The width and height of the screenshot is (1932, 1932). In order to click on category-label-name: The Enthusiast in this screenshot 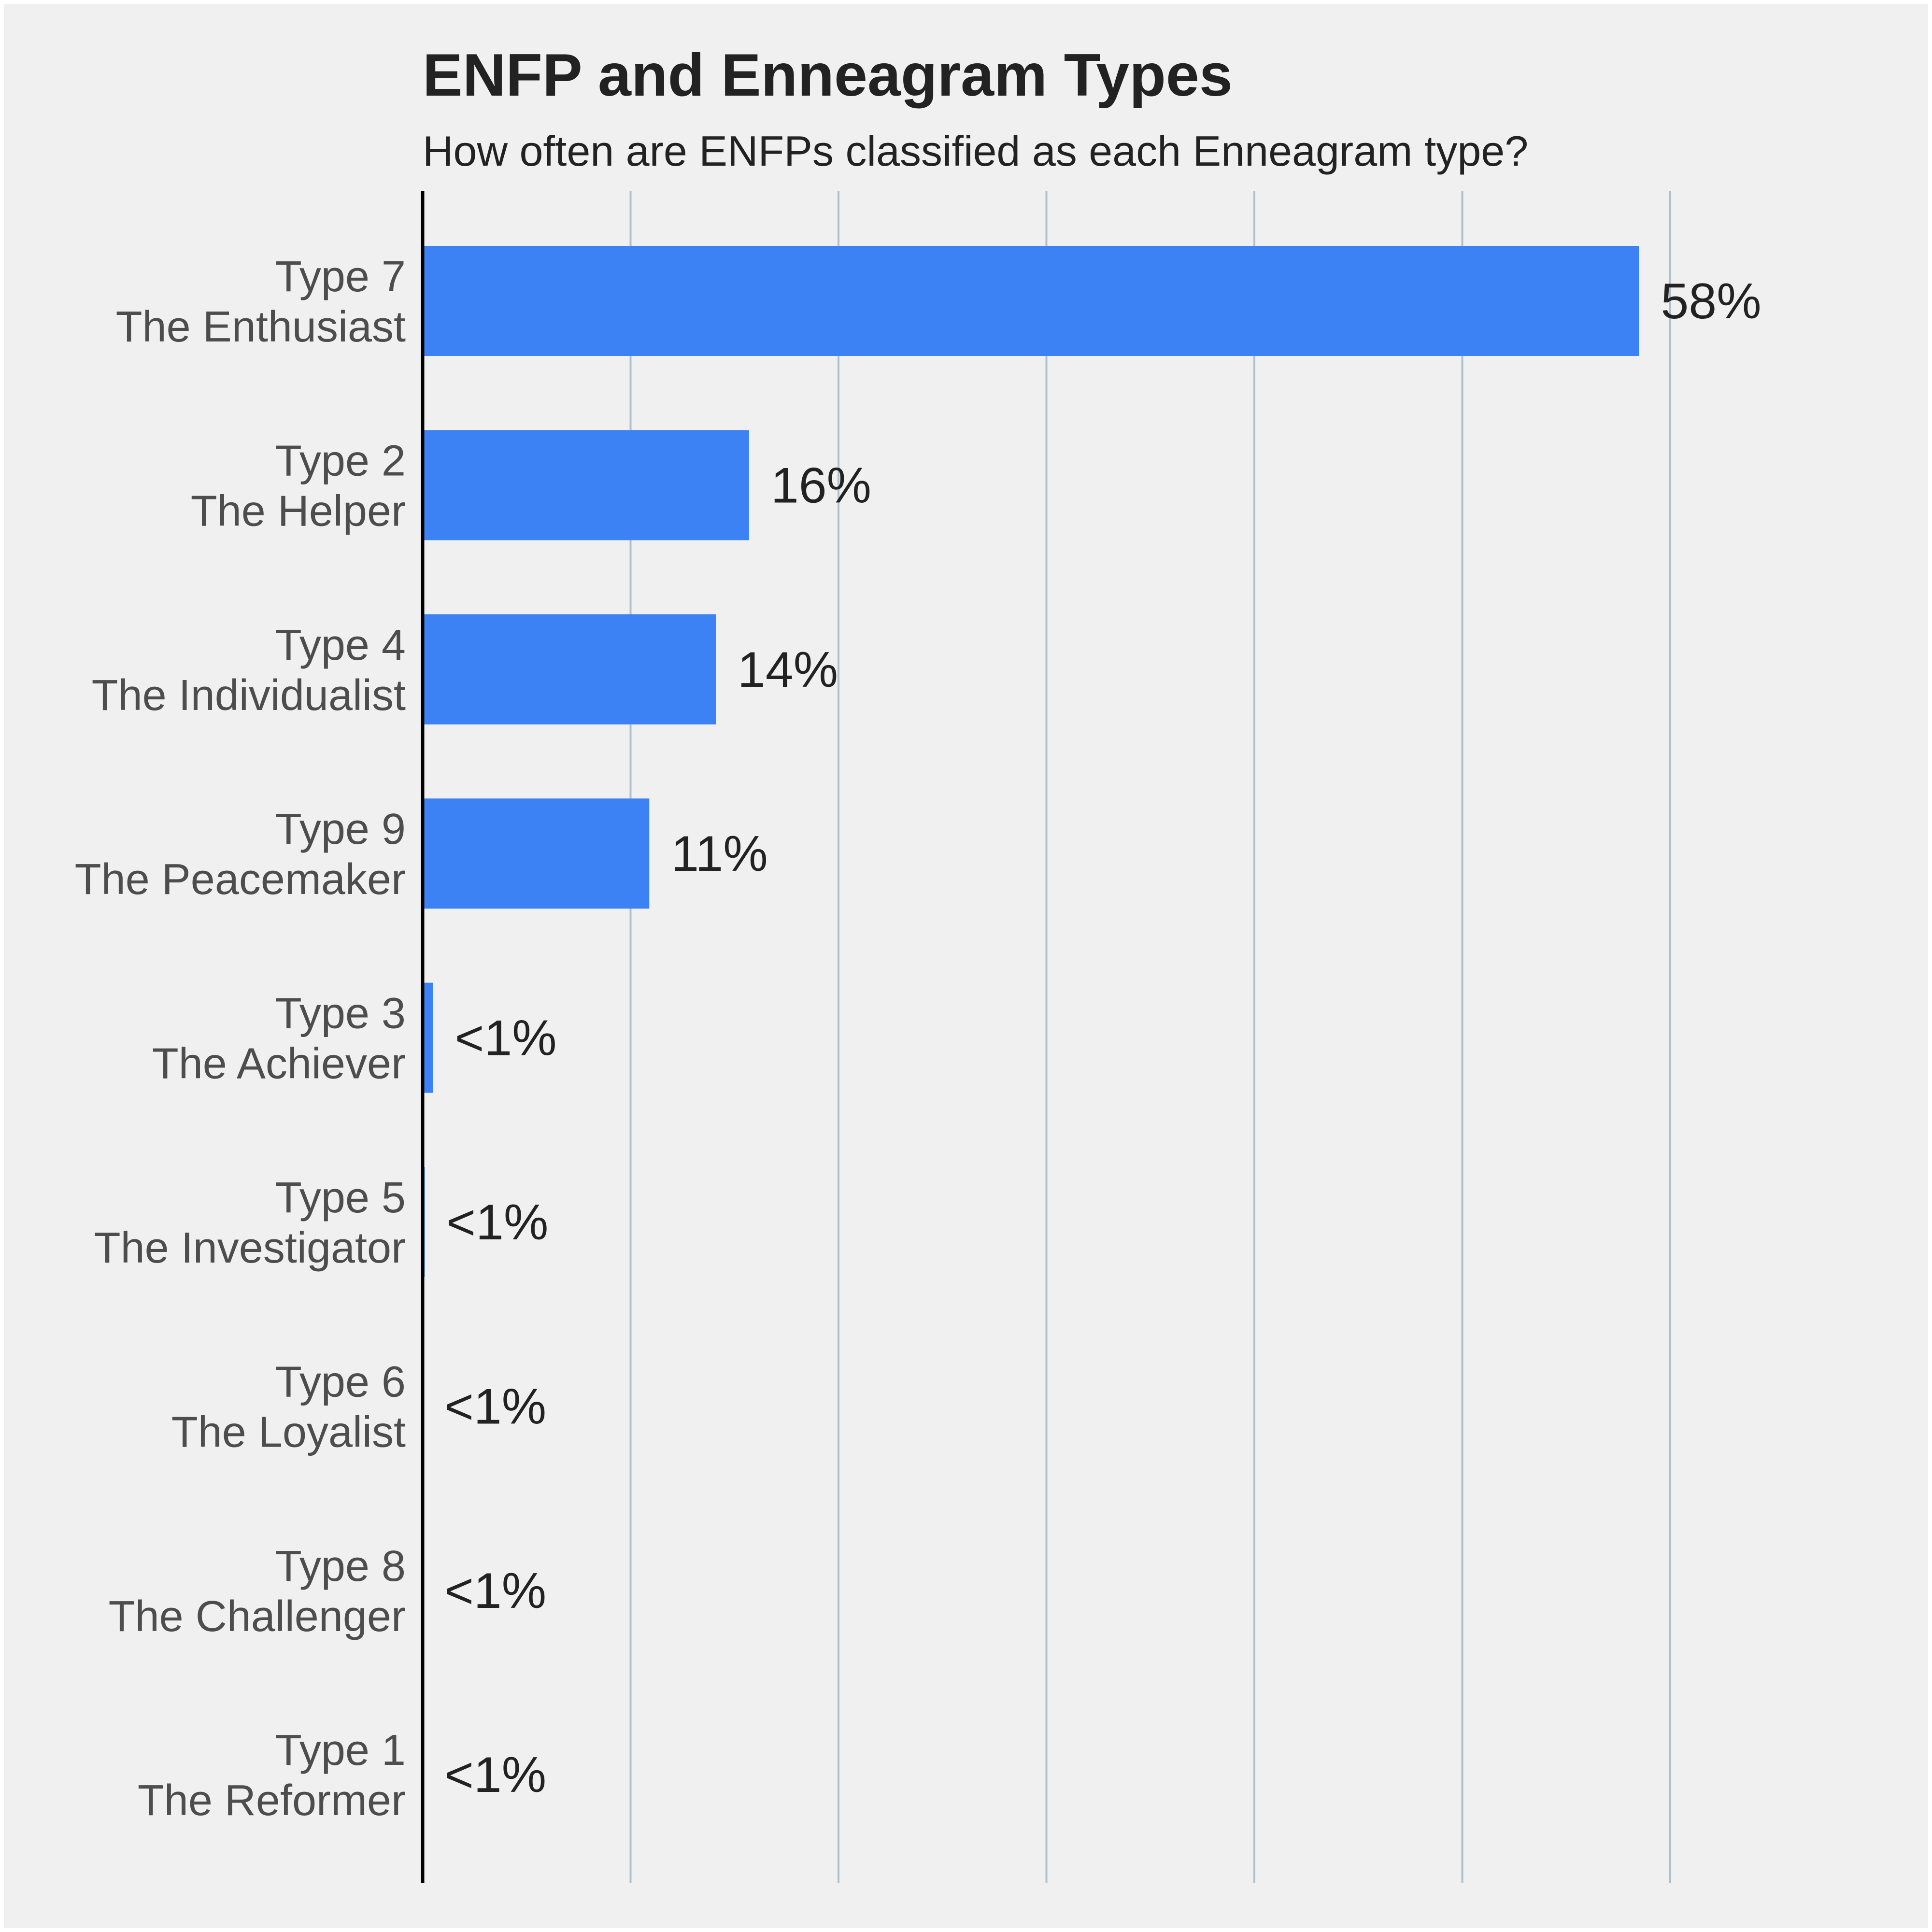, I will do `click(261, 327)`.